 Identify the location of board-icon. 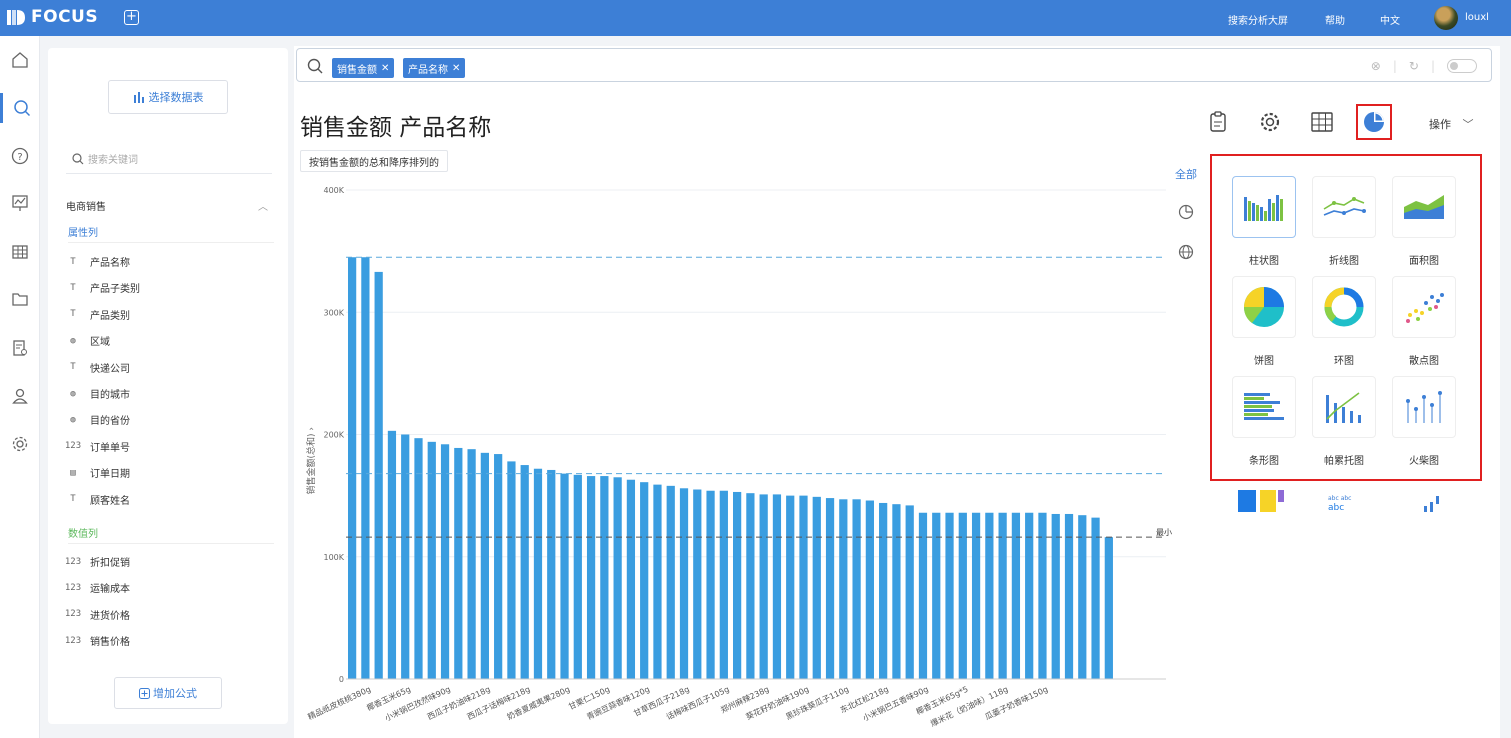
(20, 203).